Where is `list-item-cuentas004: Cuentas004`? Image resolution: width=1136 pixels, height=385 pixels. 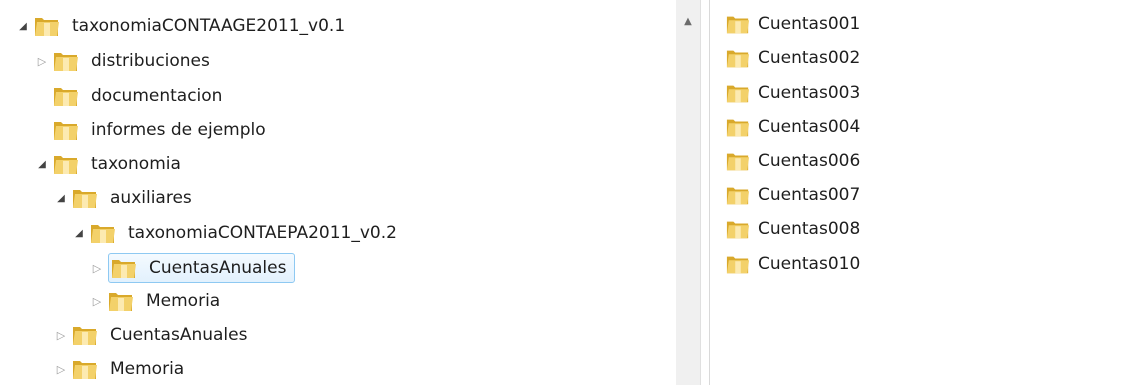 list-item-cuentas004: Cuentas004 is located at coordinates (793, 127).